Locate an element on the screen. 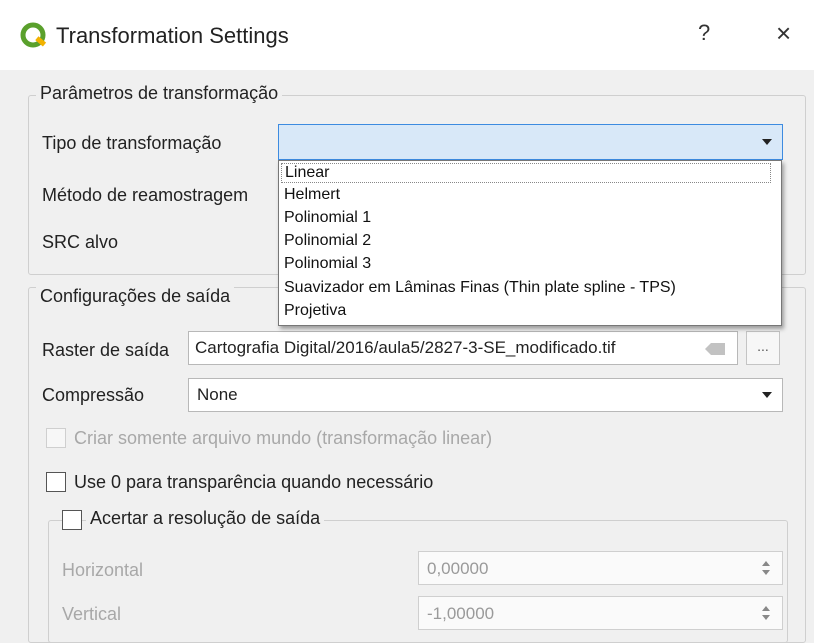  dropdown-option-linear: Linear is located at coordinates (526, 173).